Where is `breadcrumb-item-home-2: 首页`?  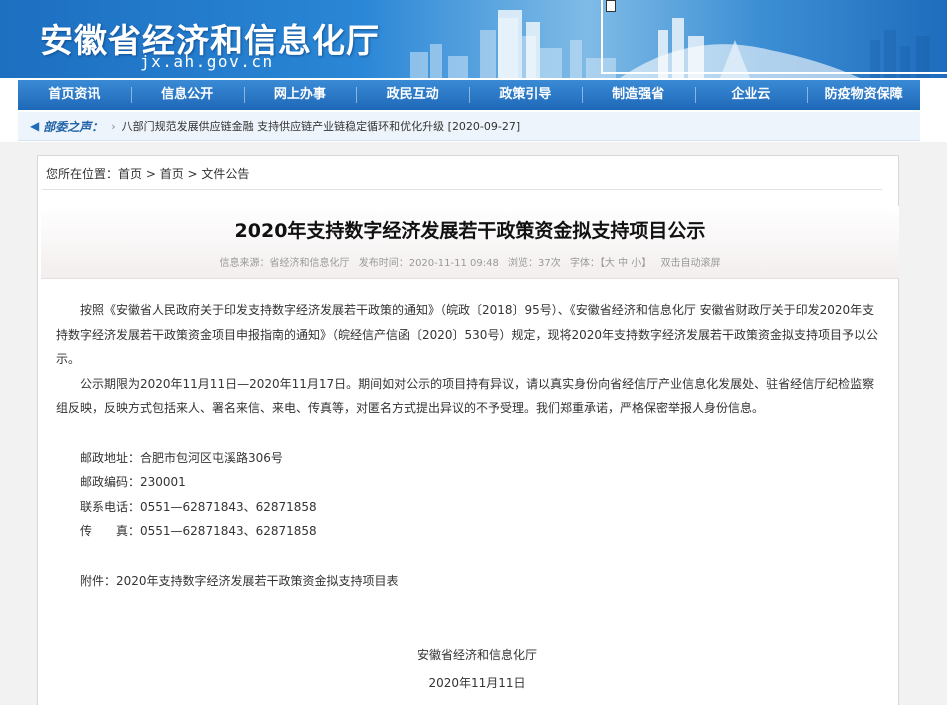
breadcrumb-item-home-2: 首页 is located at coordinates (172, 174).